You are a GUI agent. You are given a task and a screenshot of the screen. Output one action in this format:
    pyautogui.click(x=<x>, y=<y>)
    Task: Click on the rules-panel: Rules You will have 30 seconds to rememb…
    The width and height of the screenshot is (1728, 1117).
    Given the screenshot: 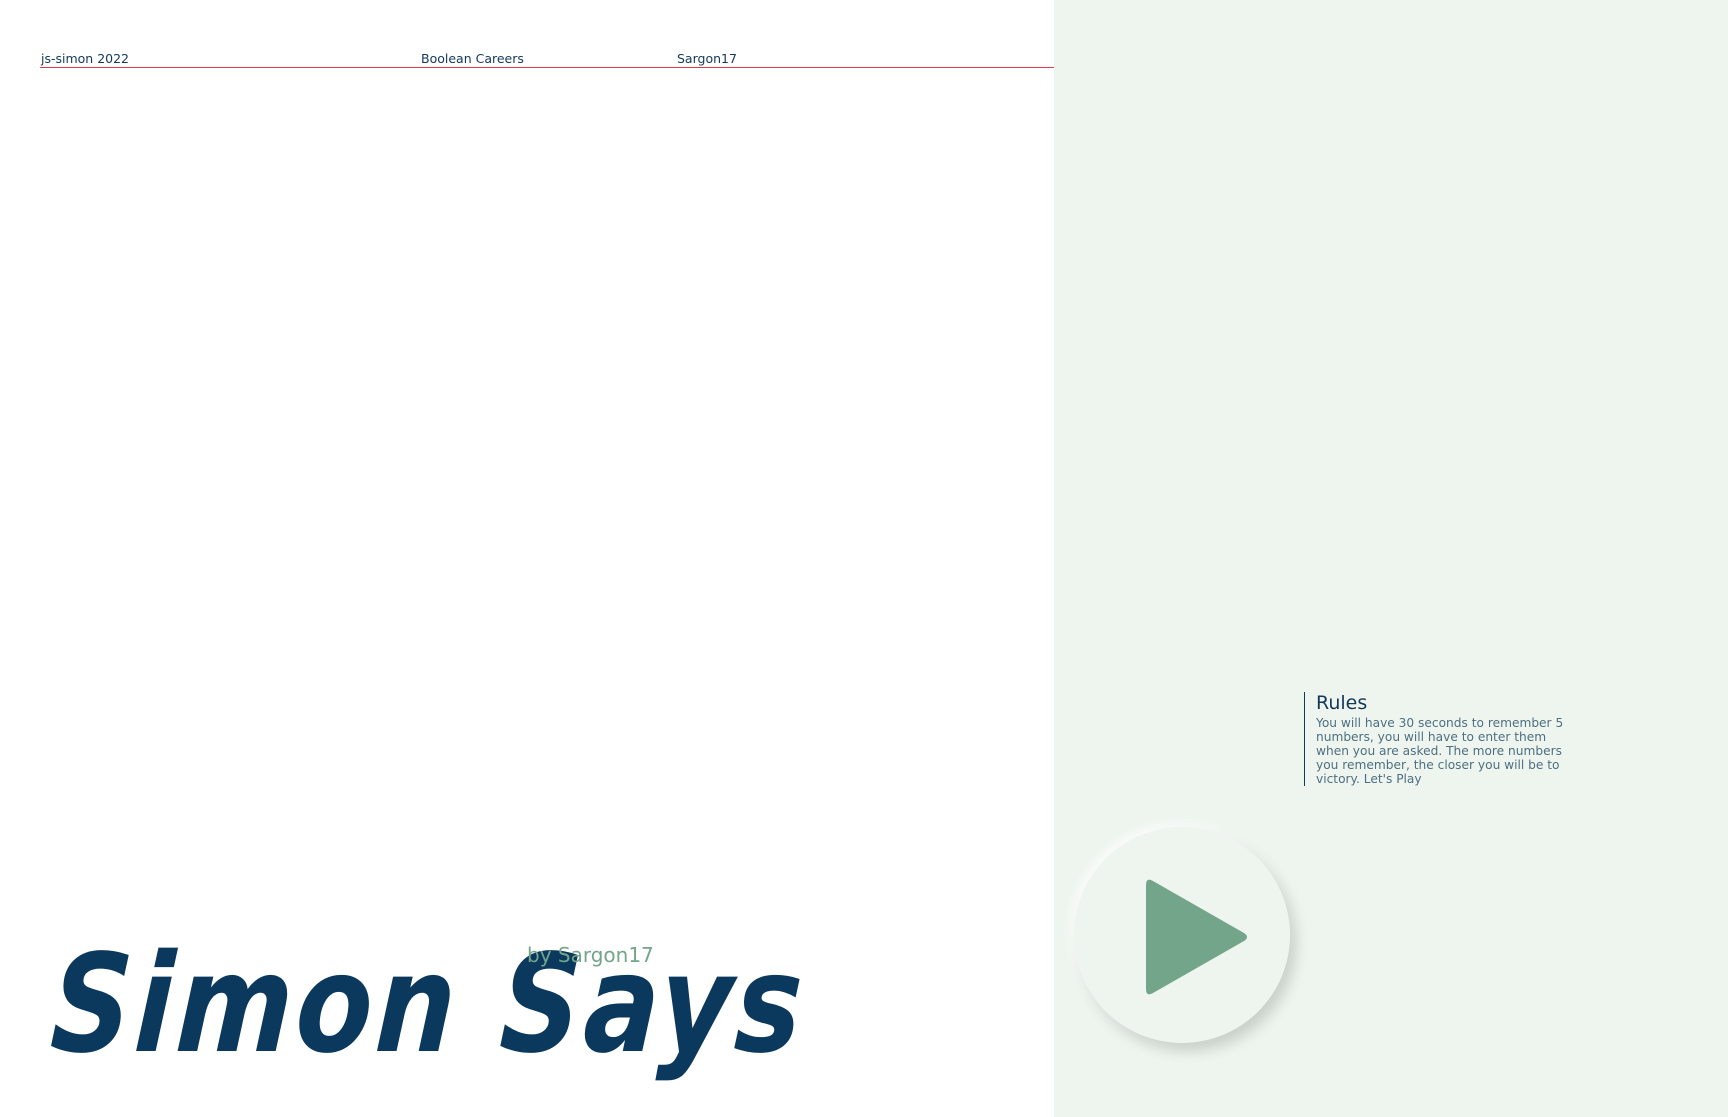 What is the action you would take?
    pyautogui.click(x=1440, y=739)
    